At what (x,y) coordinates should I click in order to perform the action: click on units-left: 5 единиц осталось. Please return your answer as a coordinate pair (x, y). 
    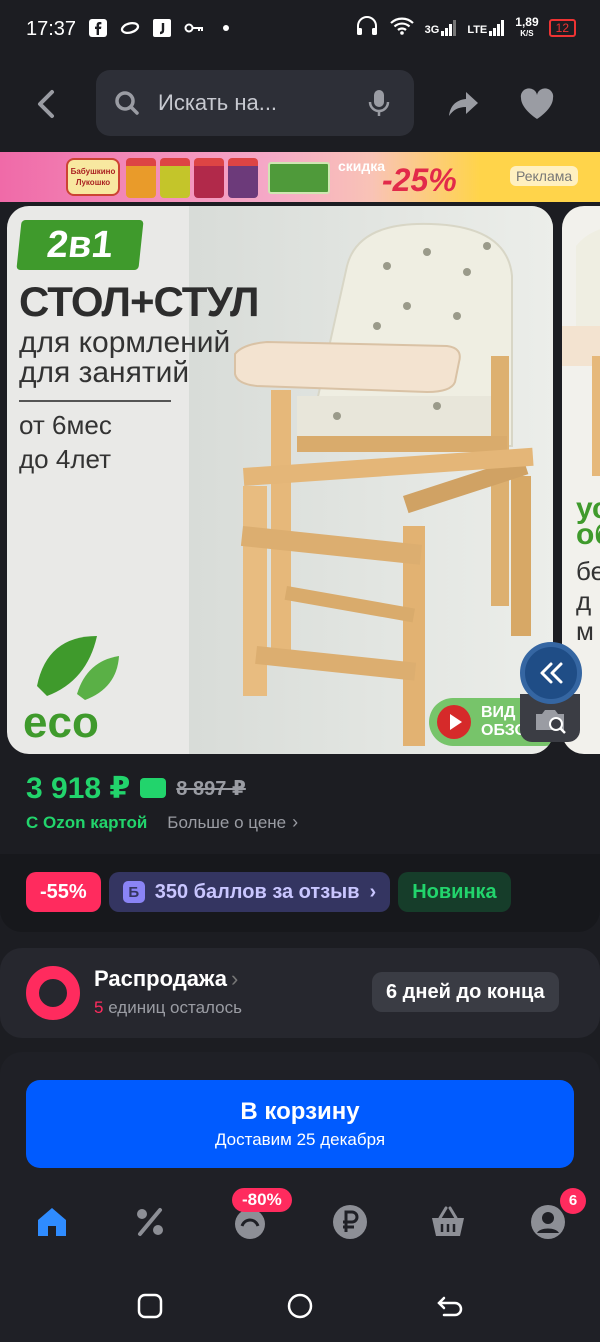
    Looking at the image, I should click on (168, 1008).